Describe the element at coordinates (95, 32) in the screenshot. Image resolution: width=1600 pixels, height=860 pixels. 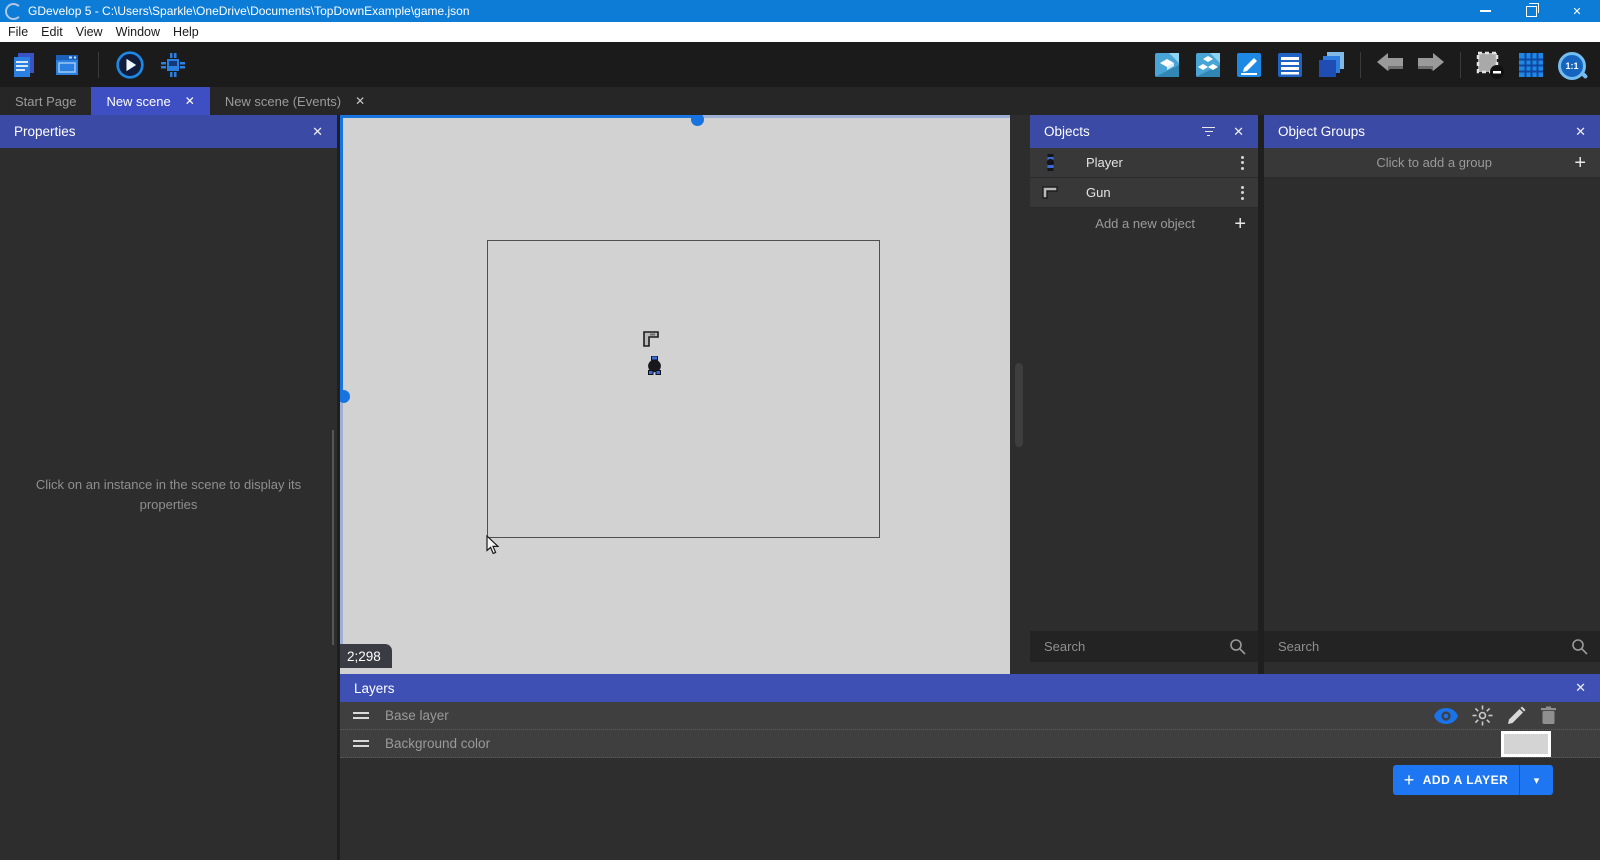
I see `menu-view: View` at that location.